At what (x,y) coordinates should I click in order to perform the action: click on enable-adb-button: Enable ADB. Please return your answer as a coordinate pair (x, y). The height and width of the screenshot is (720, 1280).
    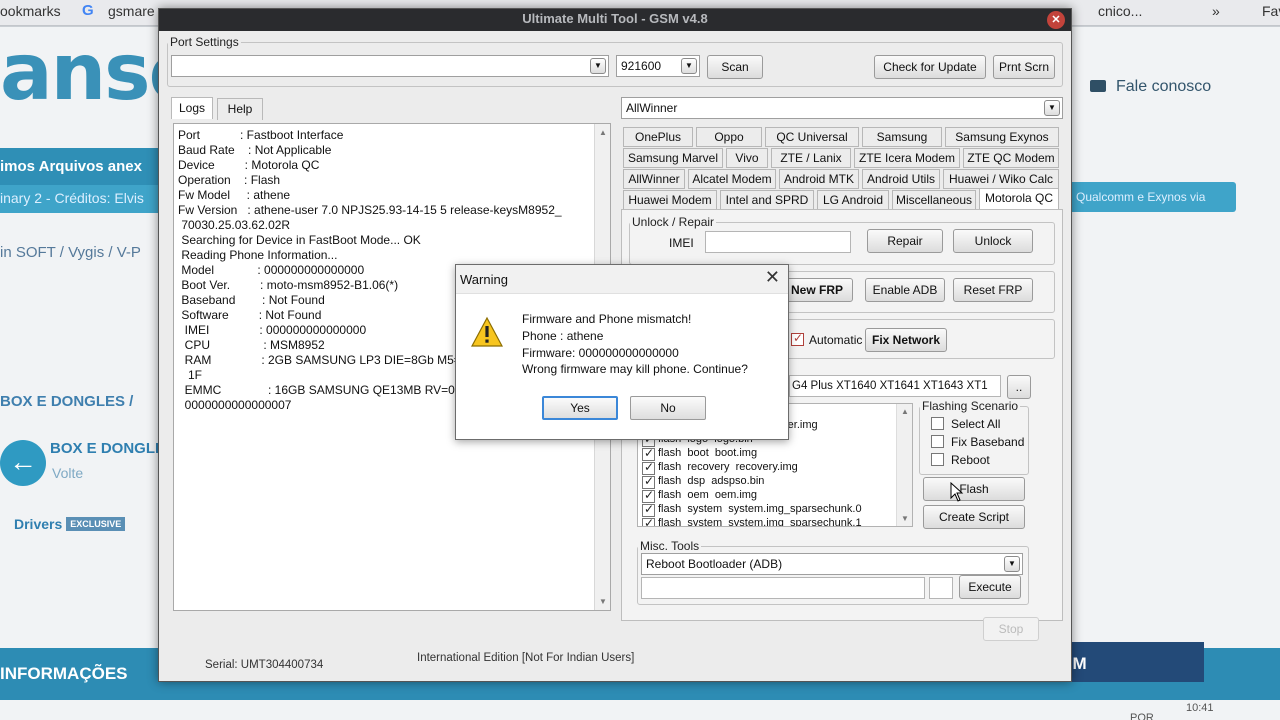
    Looking at the image, I should click on (905, 290).